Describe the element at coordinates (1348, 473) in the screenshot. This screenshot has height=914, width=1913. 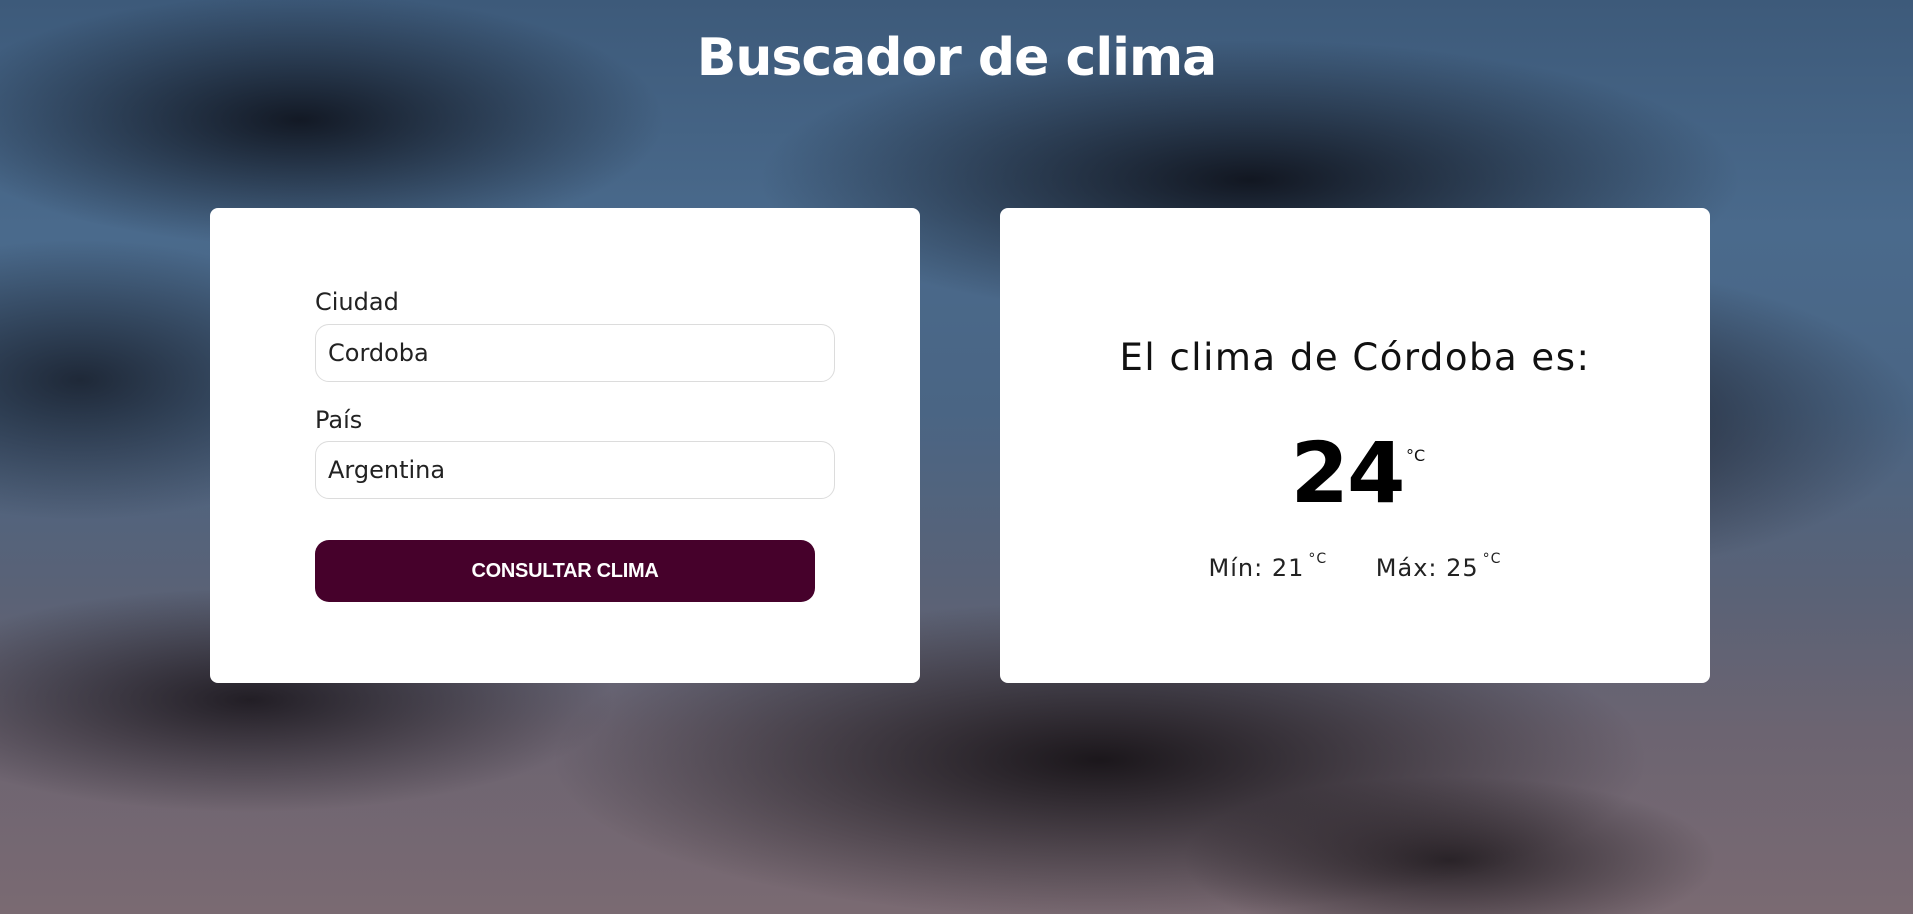
I see `current-temperature: 24` at that location.